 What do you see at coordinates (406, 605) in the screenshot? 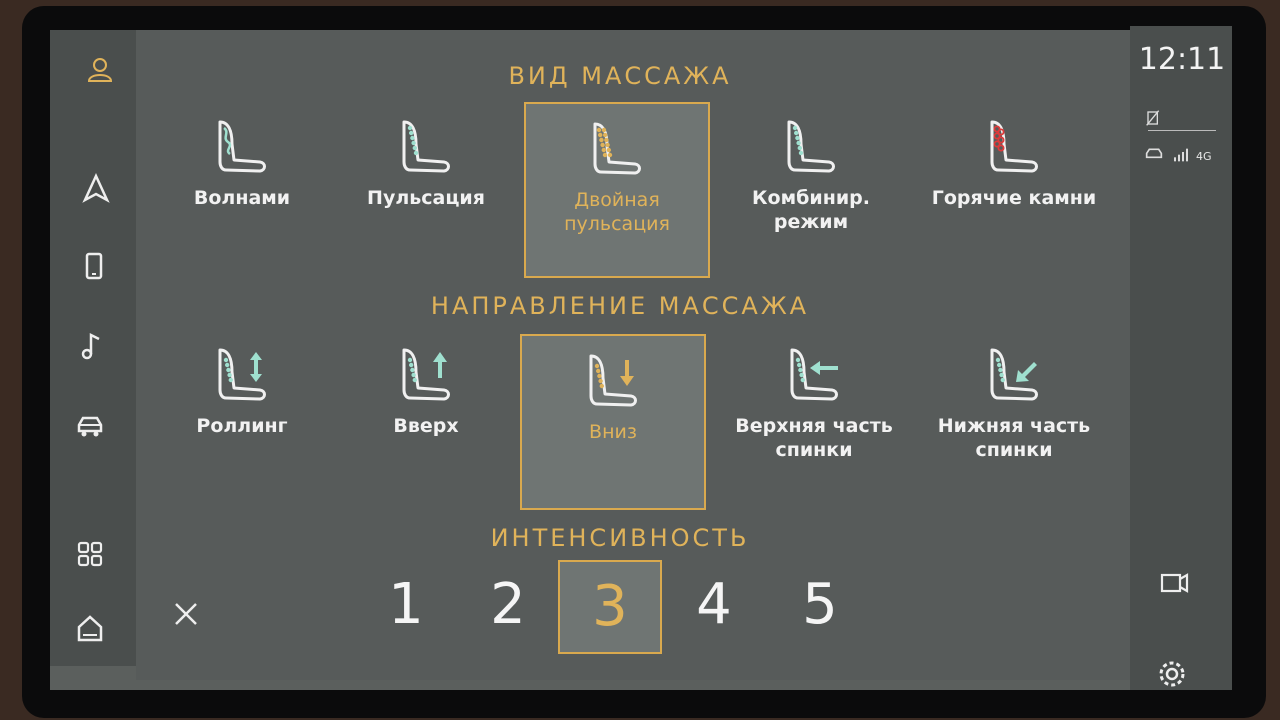
I see `intensity-level-1: 1` at bounding box center [406, 605].